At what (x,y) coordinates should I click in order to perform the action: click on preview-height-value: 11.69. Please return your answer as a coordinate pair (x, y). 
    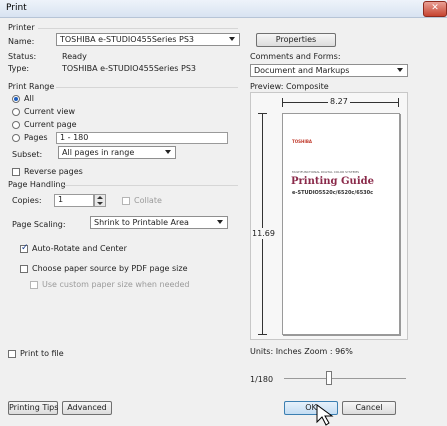
    Looking at the image, I should click on (263, 233).